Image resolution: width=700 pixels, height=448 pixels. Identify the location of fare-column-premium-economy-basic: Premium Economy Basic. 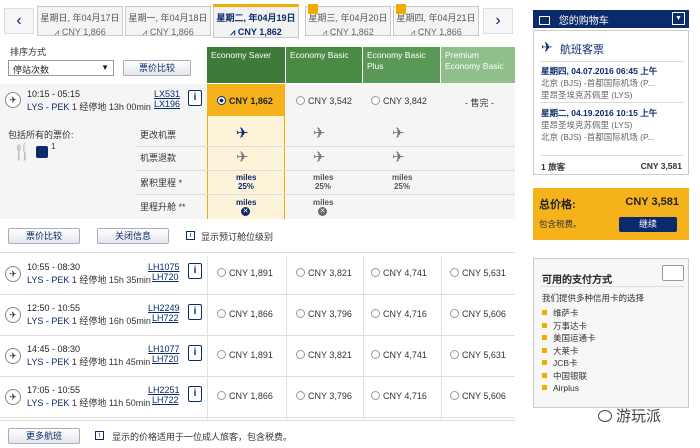
(478, 65).